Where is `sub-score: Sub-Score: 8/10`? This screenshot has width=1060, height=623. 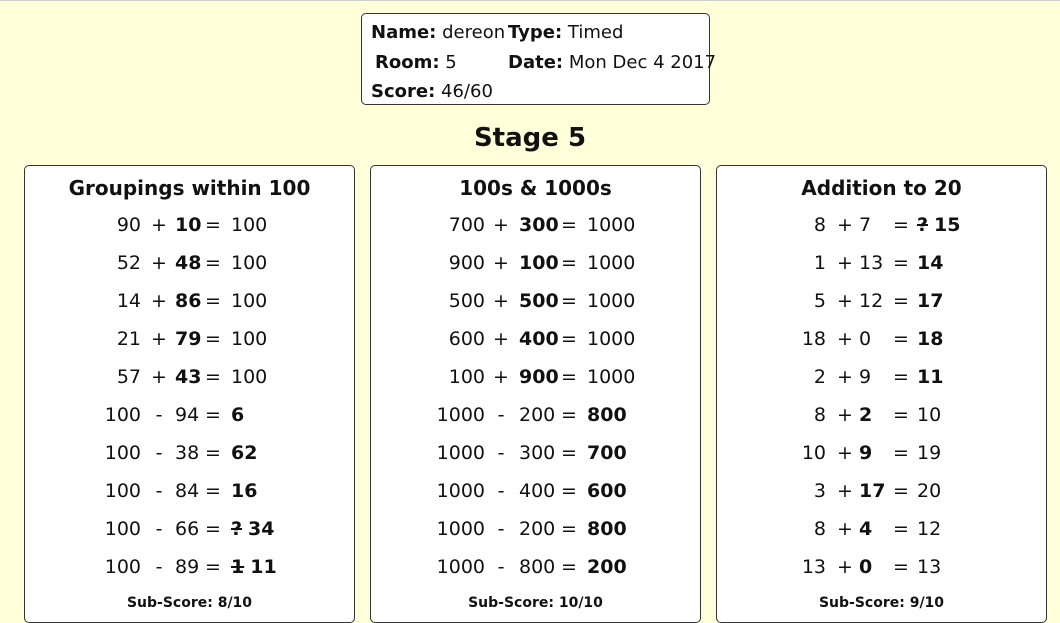
sub-score: Sub-Score: 8/10 is located at coordinates (189, 603).